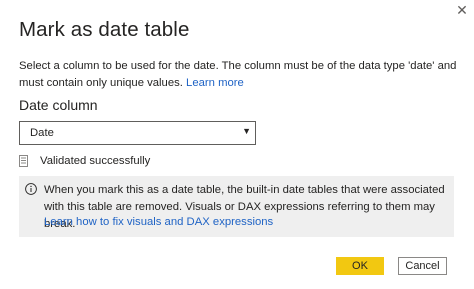 The image size is (474, 289). What do you see at coordinates (422, 266) in the screenshot?
I see `cancel-button: Cancel` at bounding box center [422, 266].